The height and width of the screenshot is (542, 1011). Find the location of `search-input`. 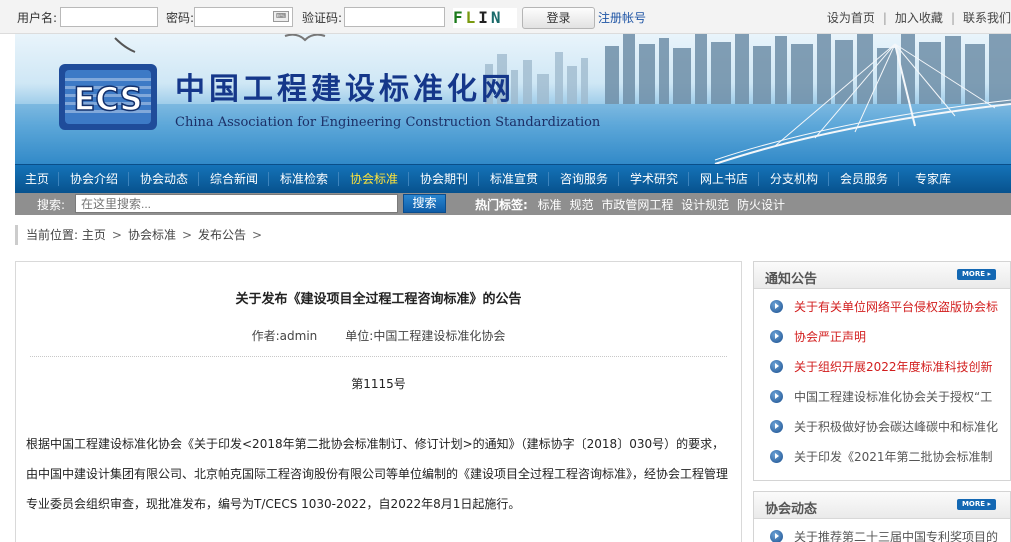

search-input is located at coordinates (236, 203).